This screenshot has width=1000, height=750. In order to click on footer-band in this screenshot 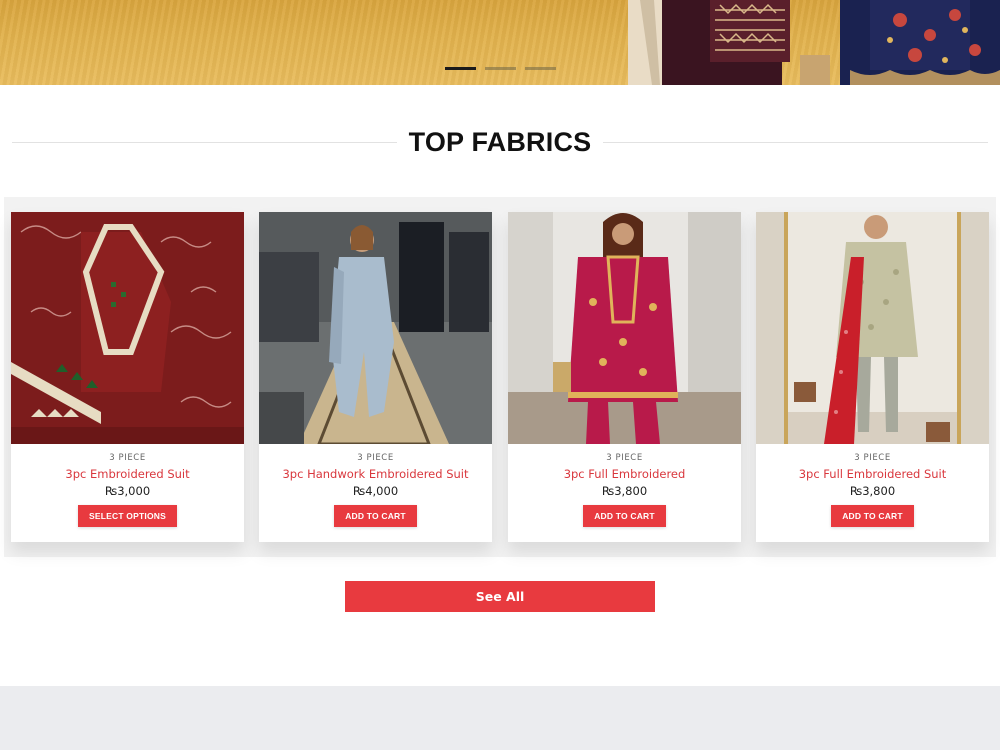, I will do `click(500, 718)`.